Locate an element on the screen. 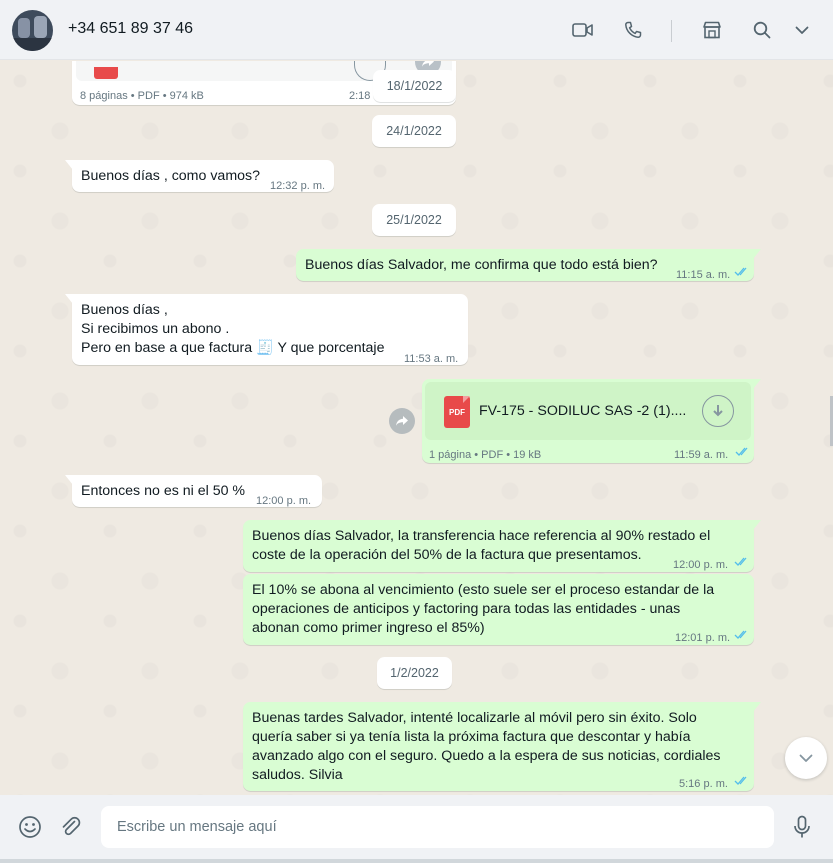 The height and width of the screenshot is (863, 833). message-text: Buenos días , como vamos? is located at coordinates (171, 176).